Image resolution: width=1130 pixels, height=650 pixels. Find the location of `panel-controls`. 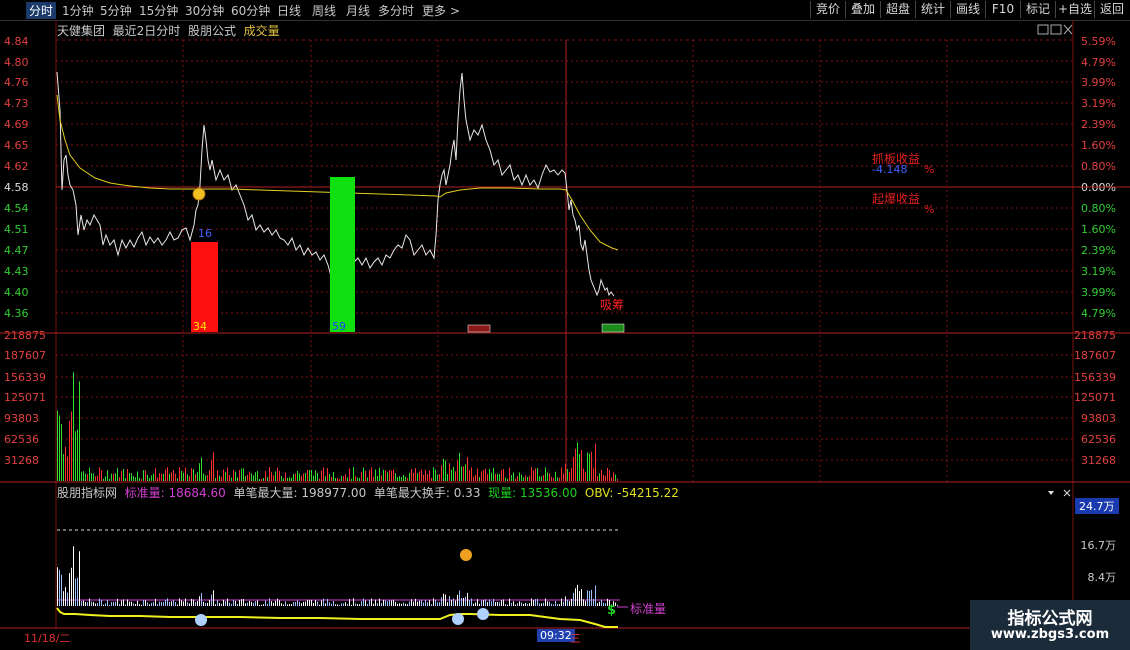

panel-controls is located at coordinates (1059, 494).